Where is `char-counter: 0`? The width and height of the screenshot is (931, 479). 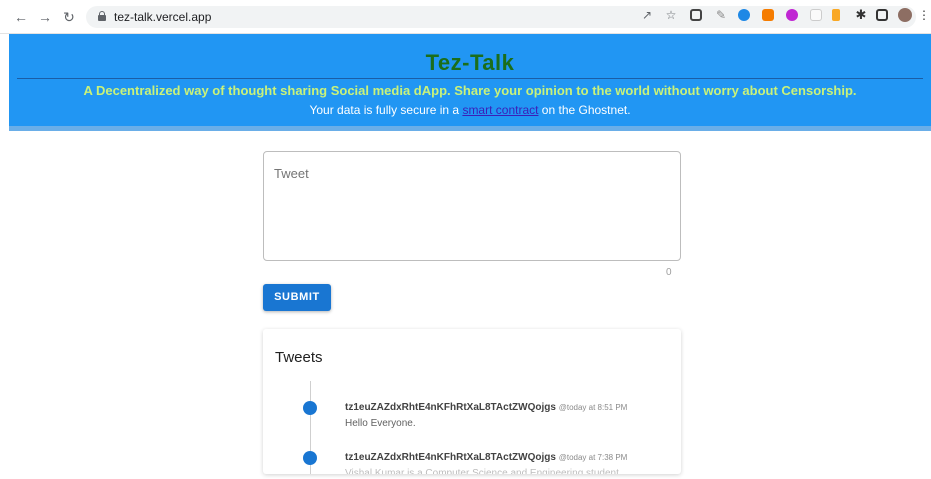 char-counter: 0 is located at coordinates (669, 272).